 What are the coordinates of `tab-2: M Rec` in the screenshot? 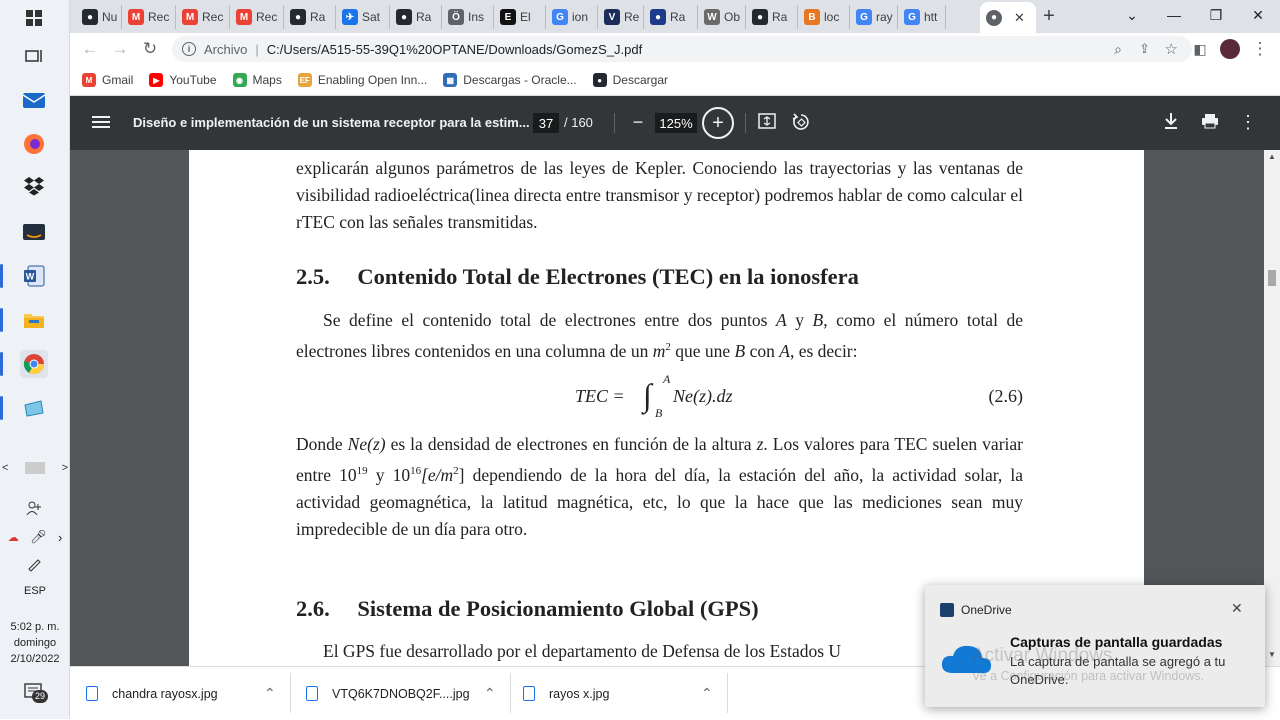 It's located at (203, 17).